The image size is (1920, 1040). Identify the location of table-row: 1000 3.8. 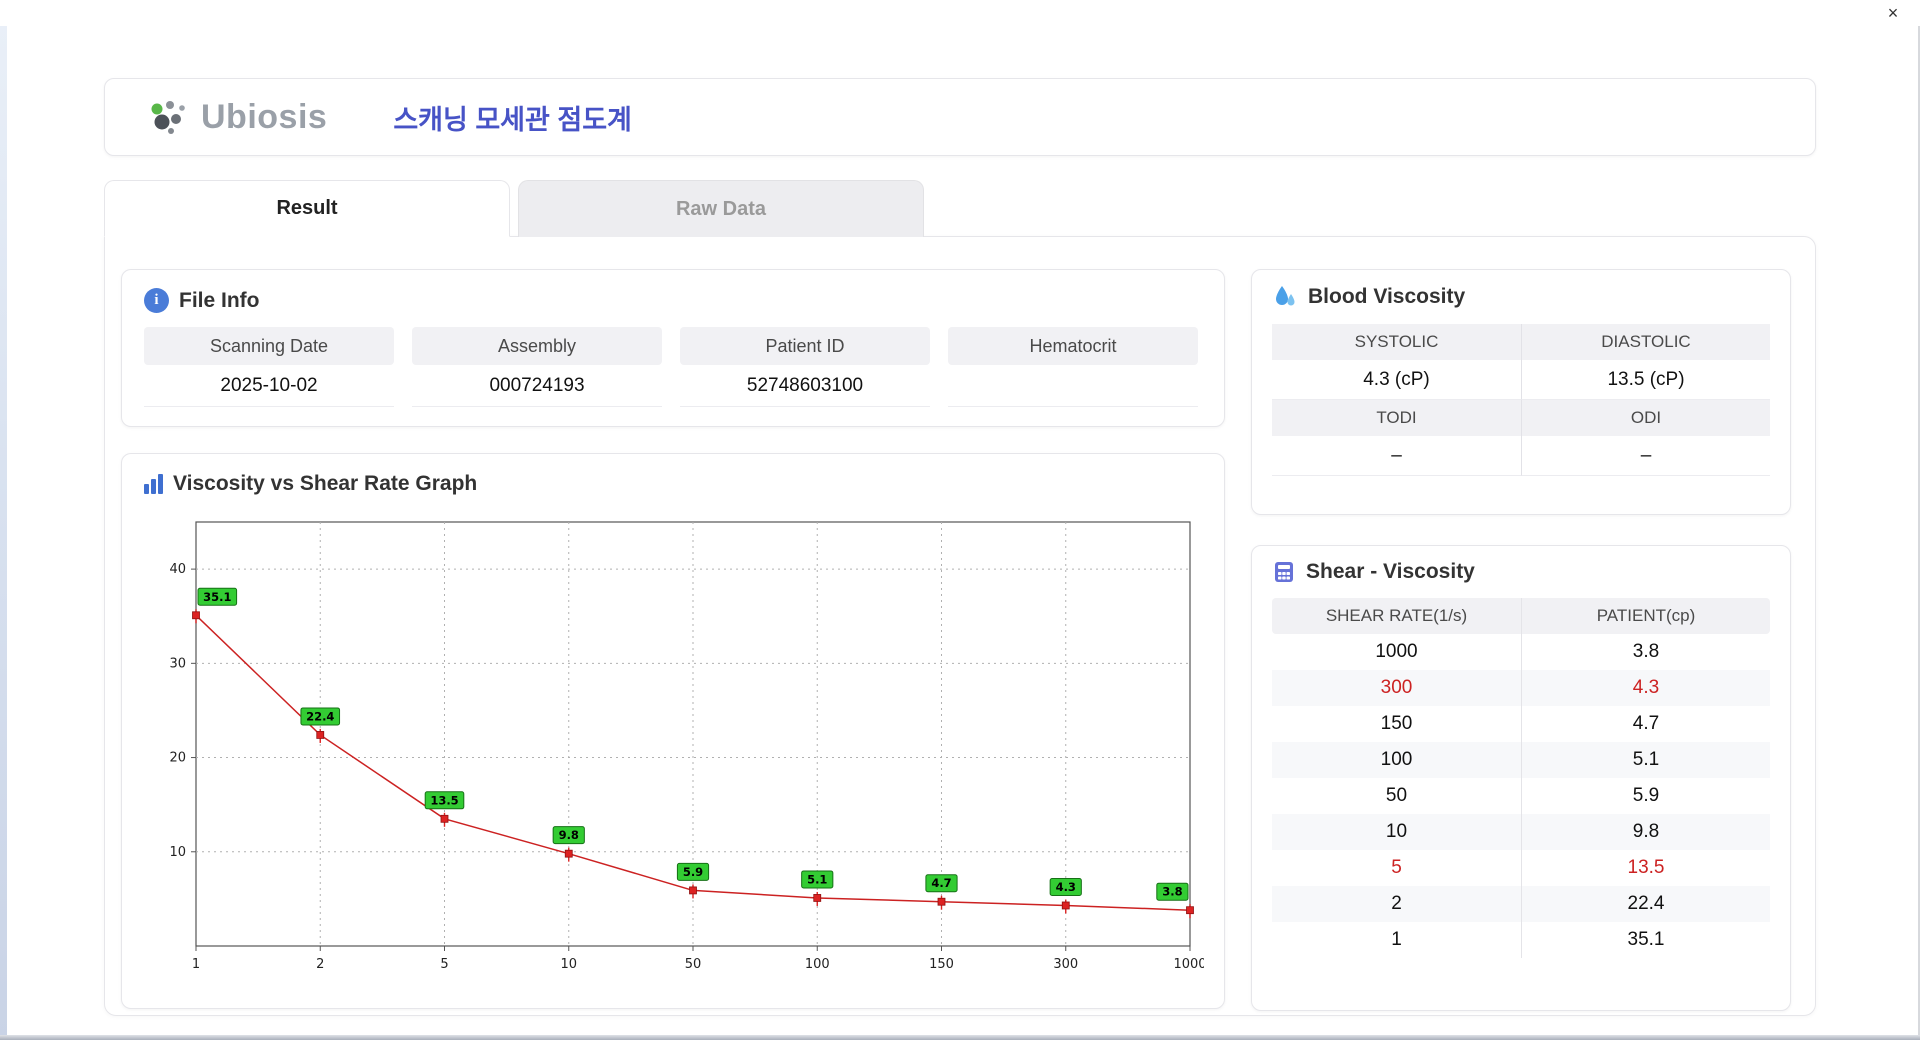
(1521, 652).